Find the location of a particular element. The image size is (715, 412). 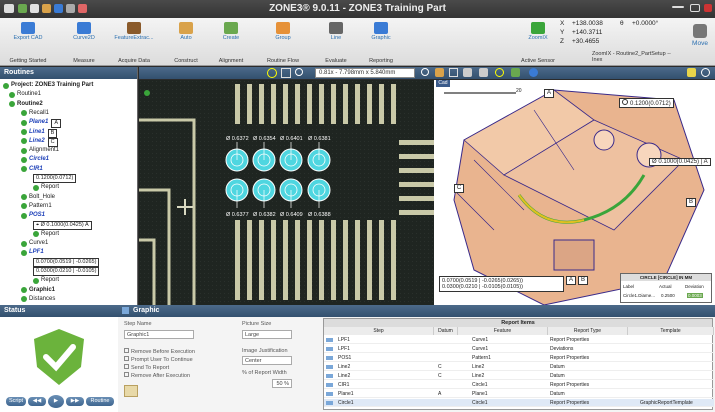

tree-fcf-label: 0.0700(0.0519 | -0.0265) is located at coordinates (66, 262).